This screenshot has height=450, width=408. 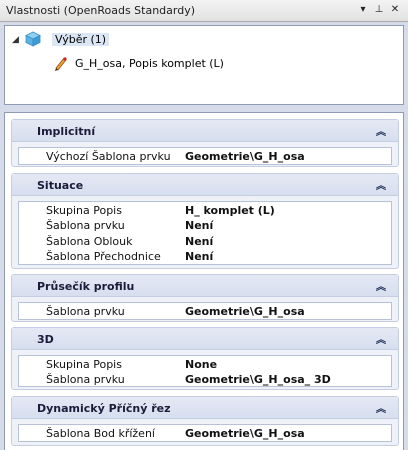 What do you see at coordinates (60, 185) in the screenshot?
I see `group-title: Situace` at bounding box center [60, 185].